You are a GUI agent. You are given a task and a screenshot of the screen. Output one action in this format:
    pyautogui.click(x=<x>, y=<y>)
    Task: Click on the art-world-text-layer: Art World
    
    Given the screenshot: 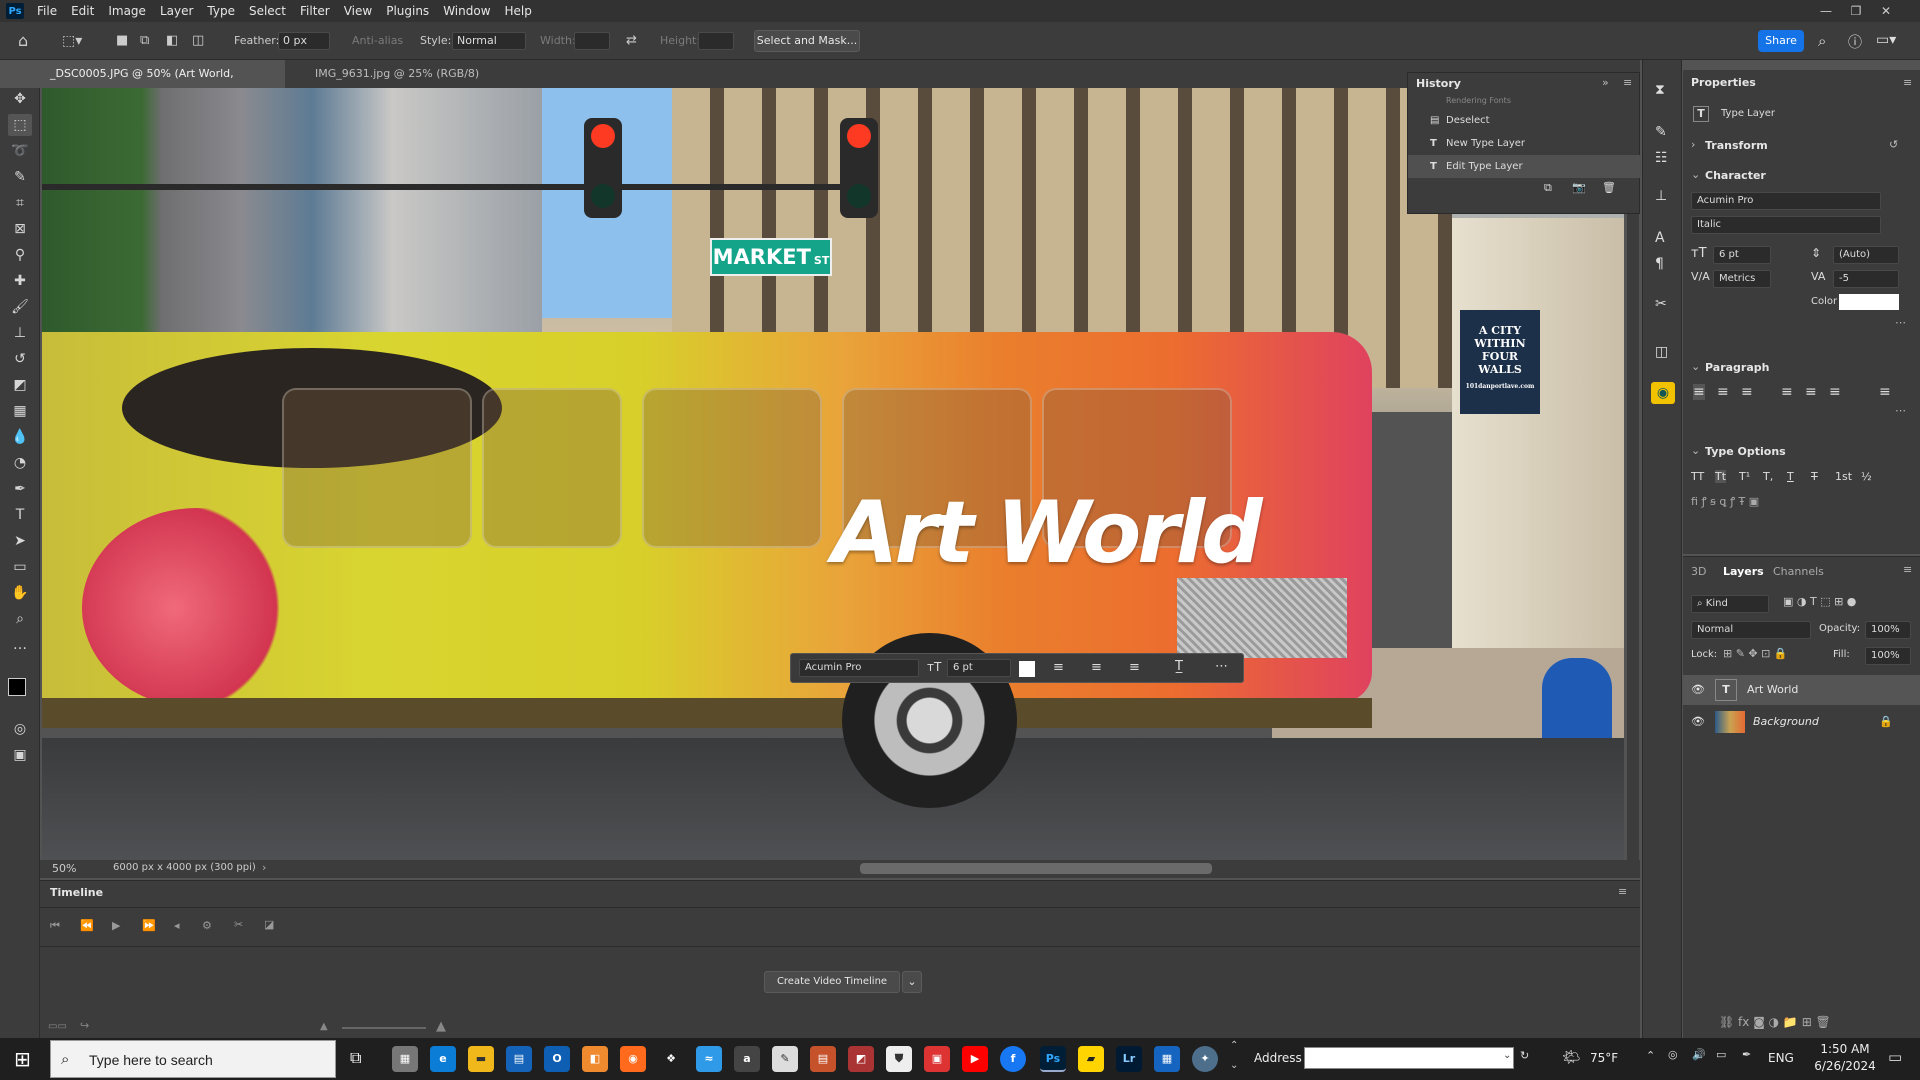 What is the action you would take?
    pyautogui.click(x=1047, y=538)
    